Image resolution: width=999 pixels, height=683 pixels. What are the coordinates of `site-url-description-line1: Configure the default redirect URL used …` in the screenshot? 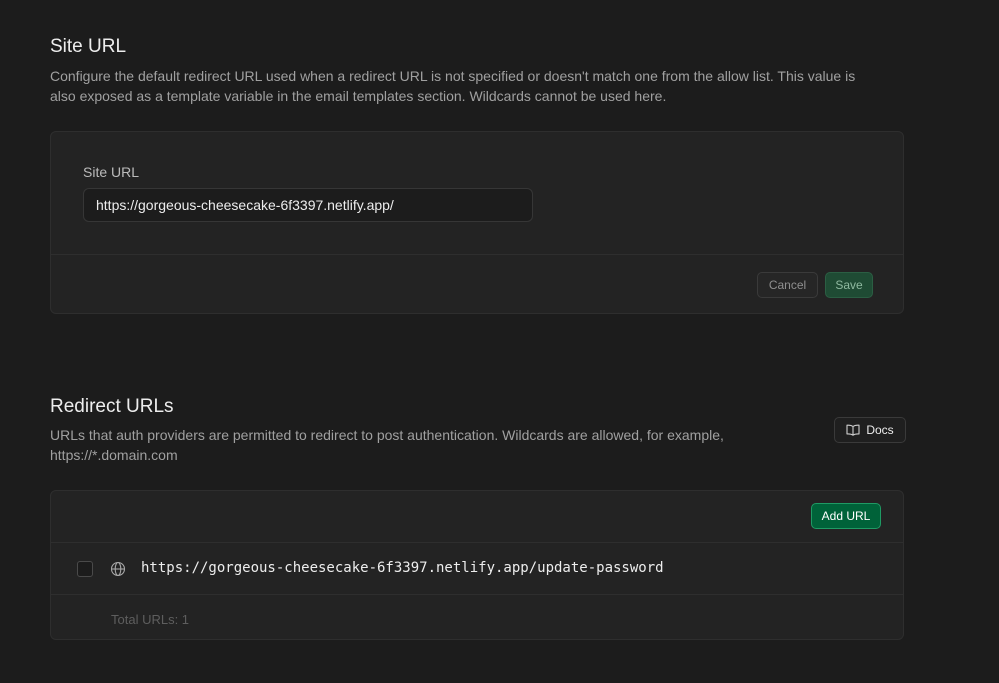 It's located at (453, 76).